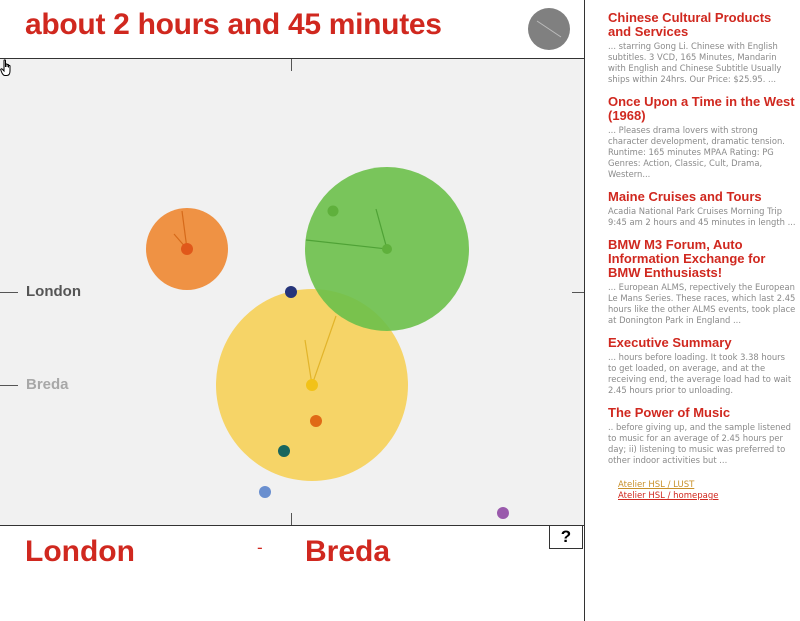 The image size is (800, 621). What do you see at coordinates (265, 492) in the screenshot?
I see `dot-lightblue` at bounding box center [265, 492].